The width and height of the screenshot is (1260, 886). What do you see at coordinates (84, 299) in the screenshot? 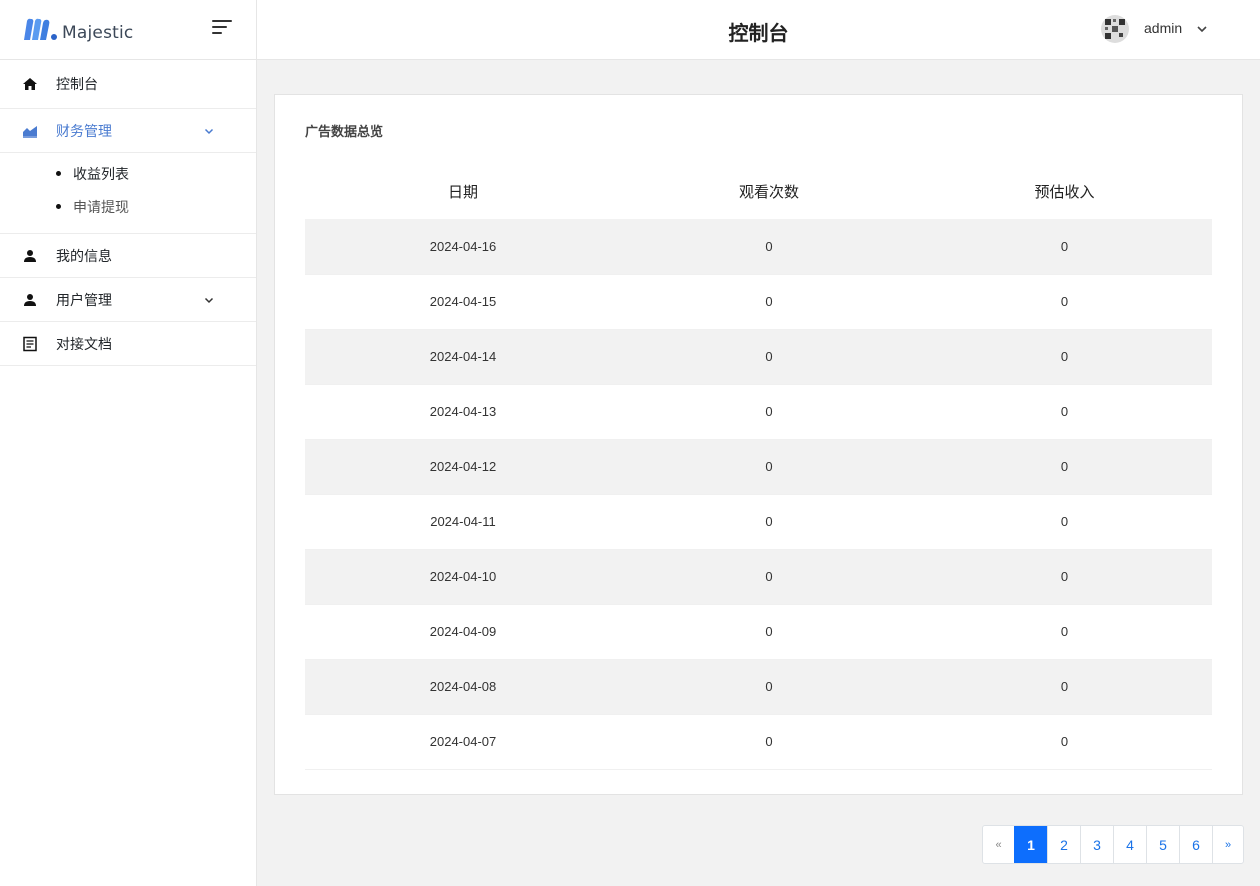
I see `sidebar-item-label: 用户管理` at bounding box center [84, 299].